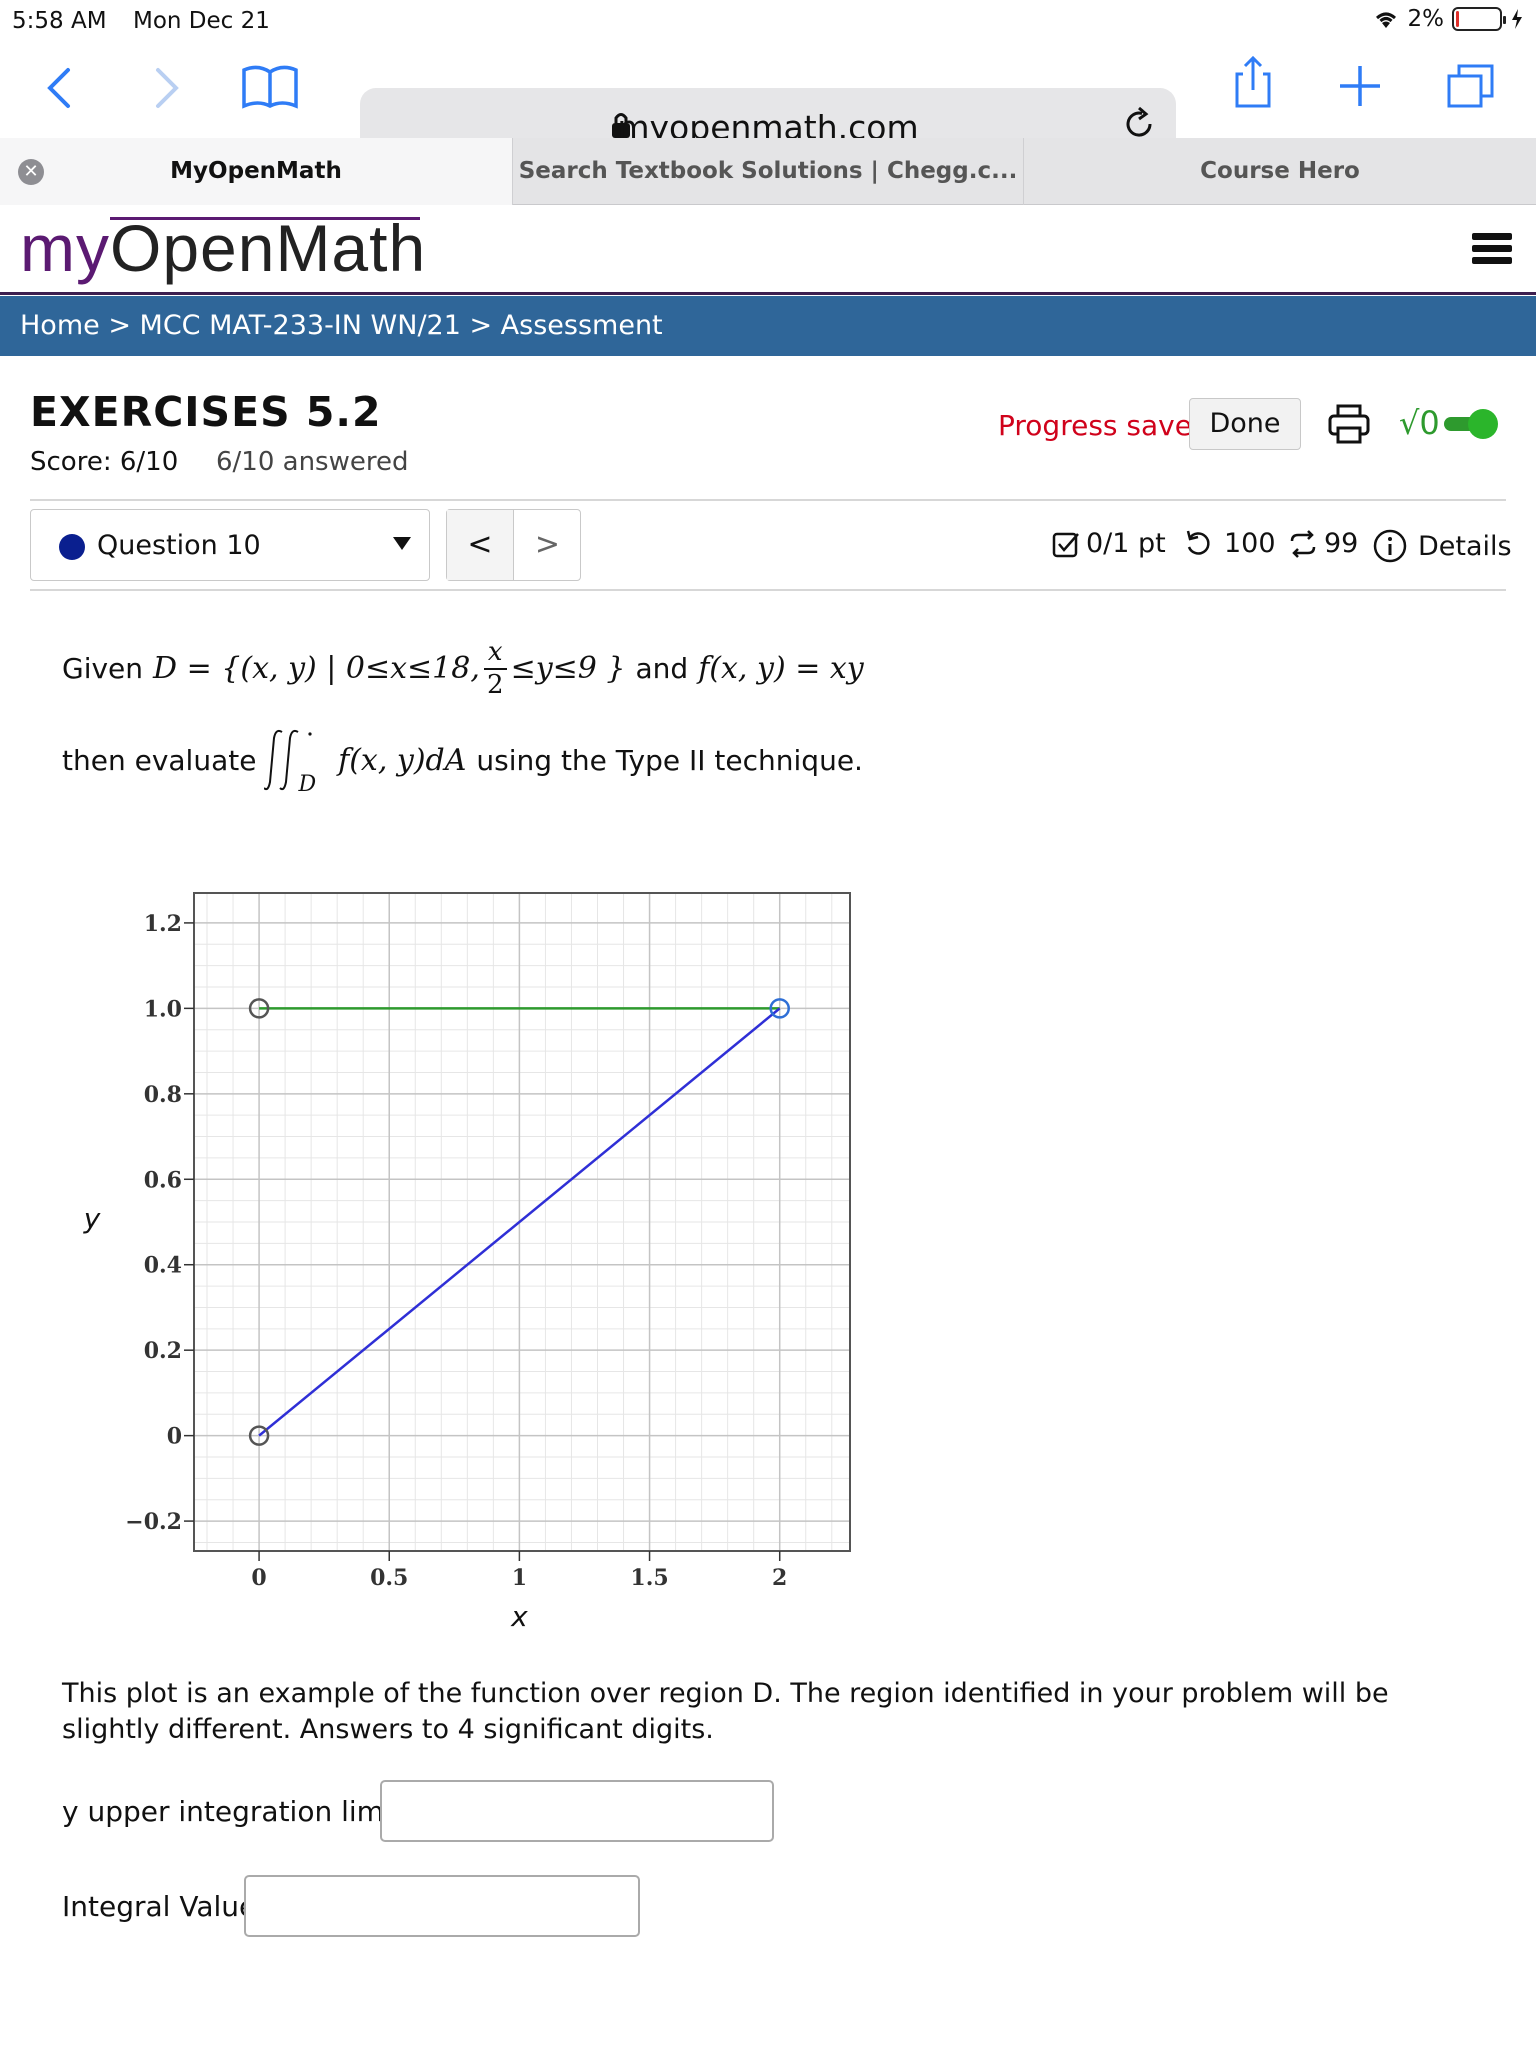  What do you see at coordinates (768, 20) in the screenshot?
I see `status-bar: 5:58 AM Mon Dec 21 2%` at bounding box center [768, 20].